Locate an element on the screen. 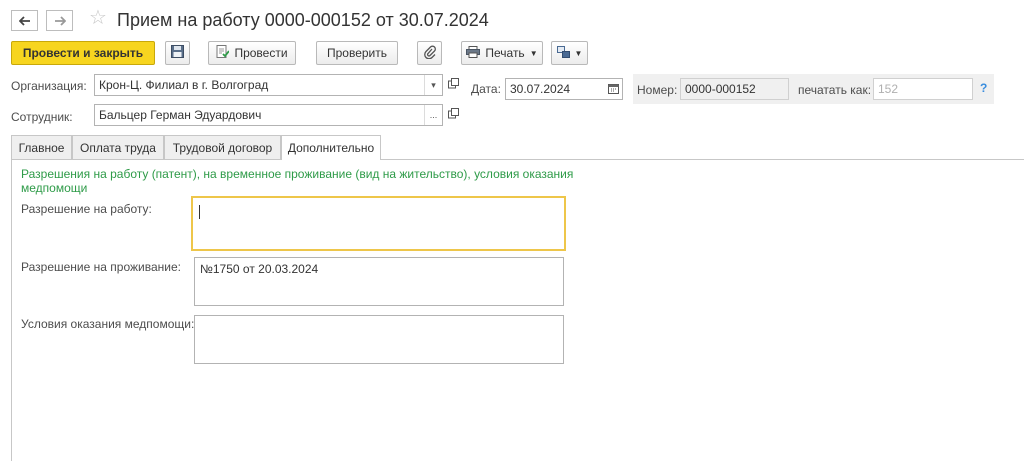  post-icon is located at coordinates (223, 53).